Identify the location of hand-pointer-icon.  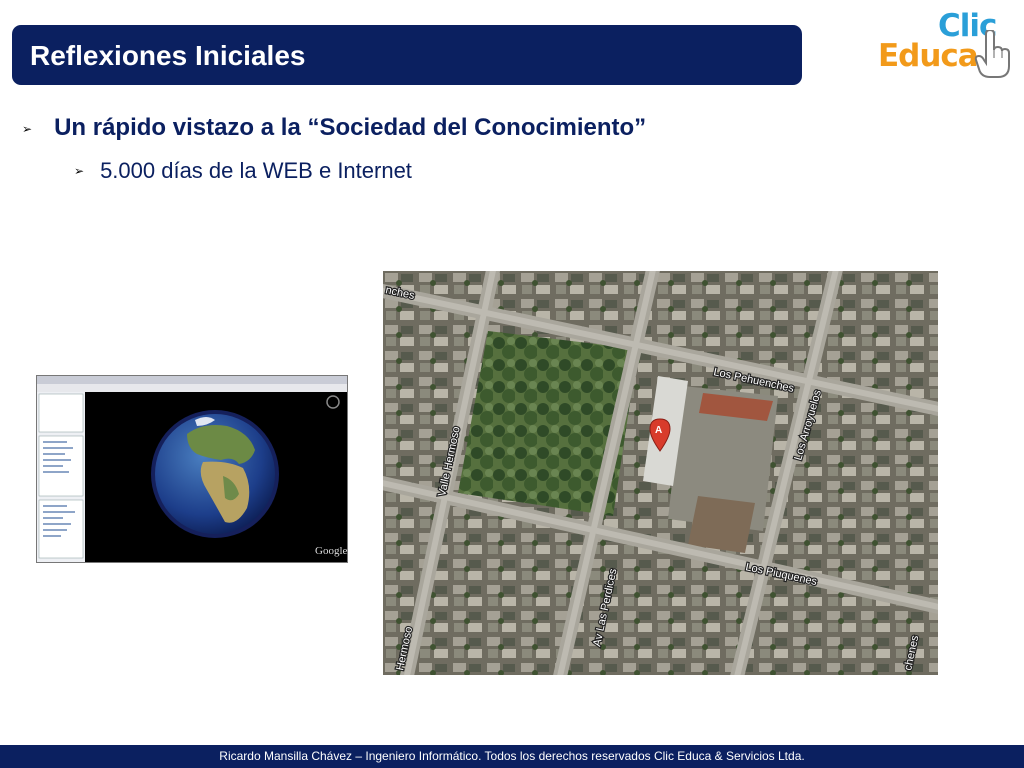
(992, 54).